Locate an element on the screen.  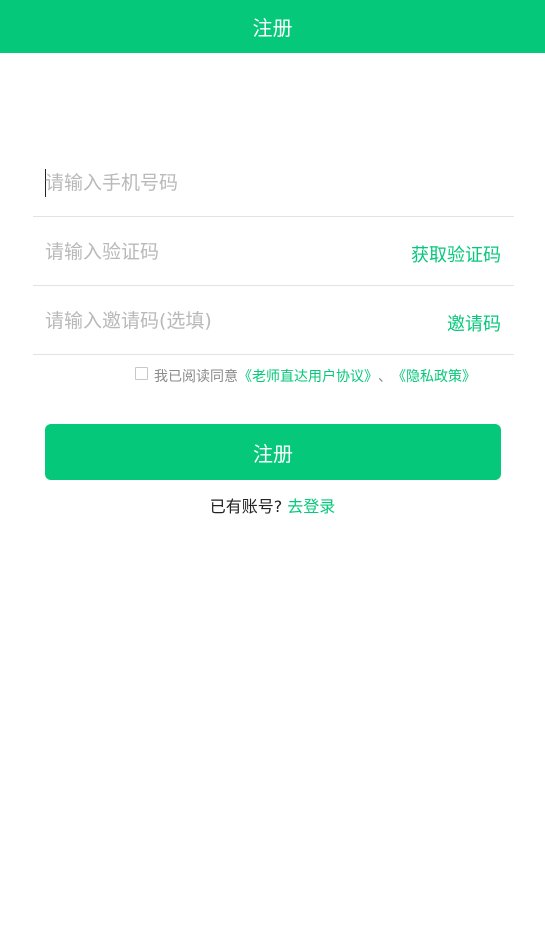
phone-input is located at coordinates (215, 183).